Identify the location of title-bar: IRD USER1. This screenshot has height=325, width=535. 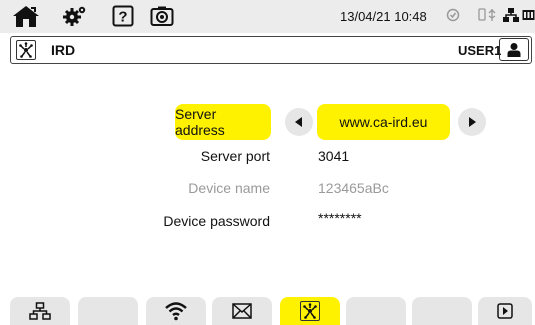
(271, 50).